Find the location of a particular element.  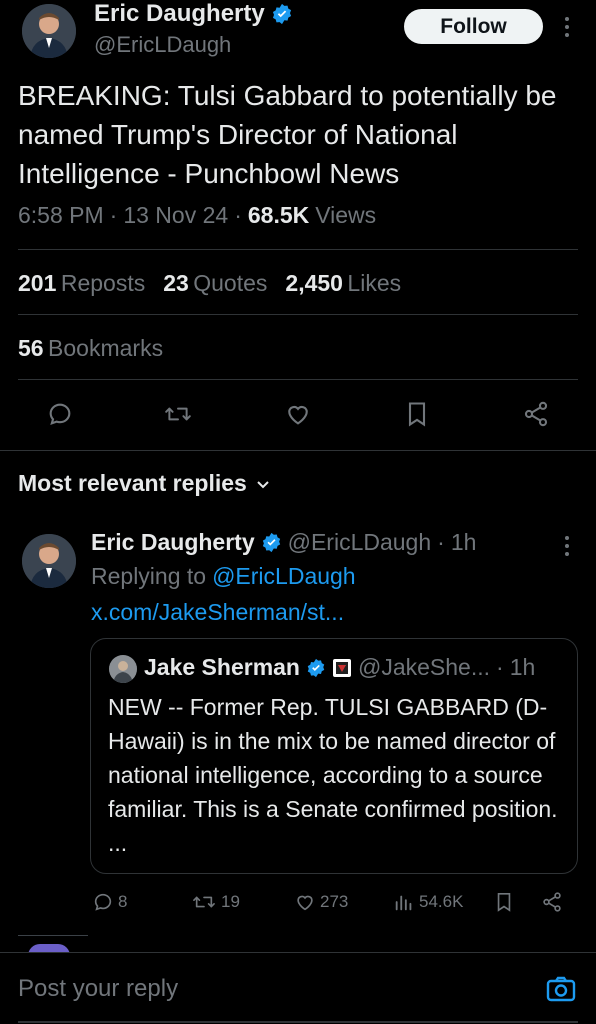

views-label: Views is located at coordinates (346, 215).